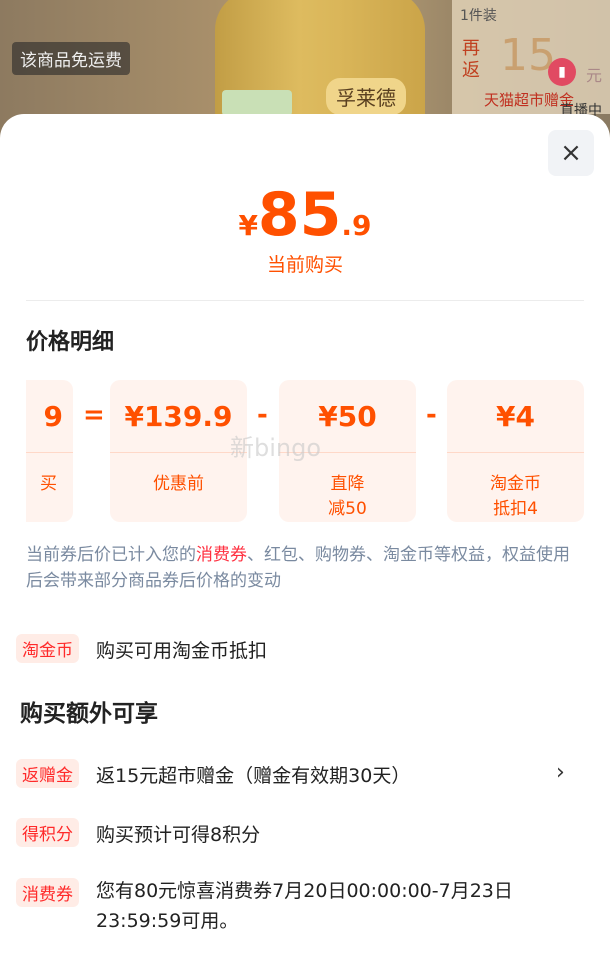 This screenshot has width=610, height=958. Describe the element at coordinates (515, 496) in the screenshot. I see `card-label: 淘金币 抵扣4` at that location.